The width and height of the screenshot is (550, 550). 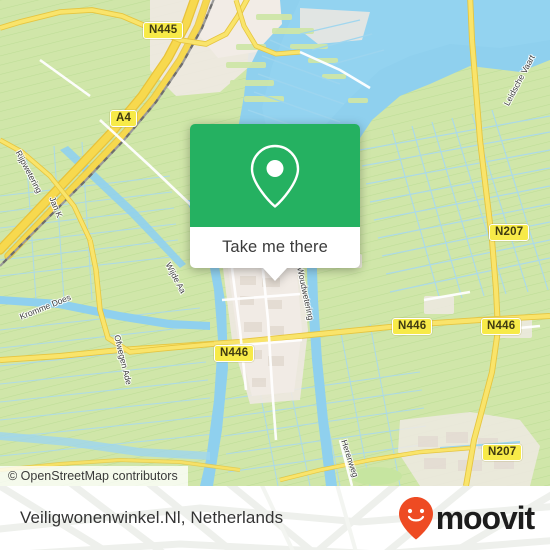 I want to click on moovit-wordmark: moovit, so click(x=485, y=518).